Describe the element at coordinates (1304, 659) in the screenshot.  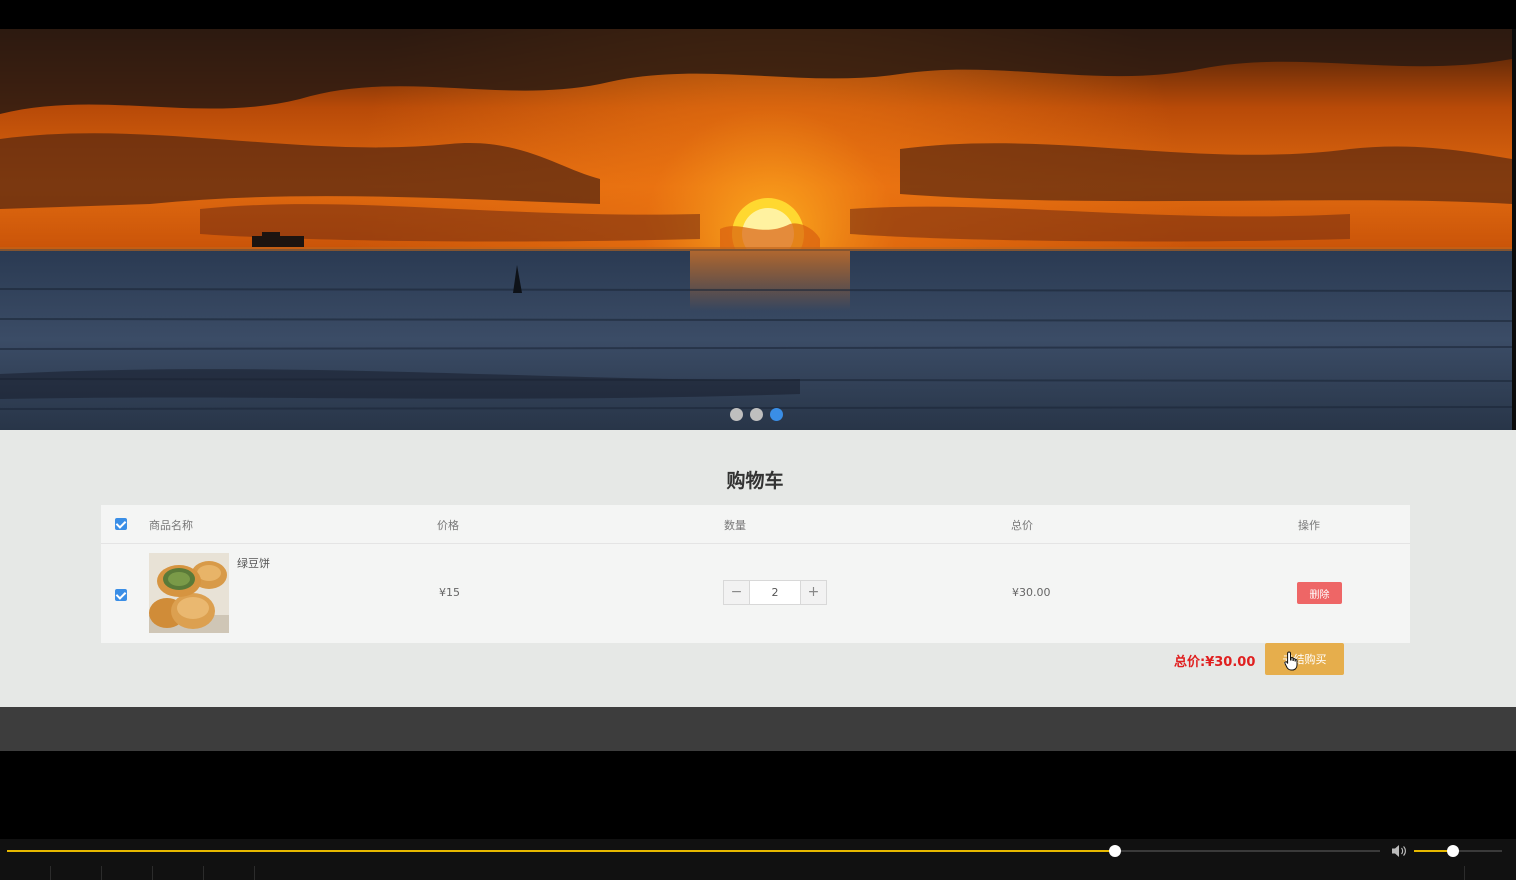
I see `buy-button: 去结购买` at that location.